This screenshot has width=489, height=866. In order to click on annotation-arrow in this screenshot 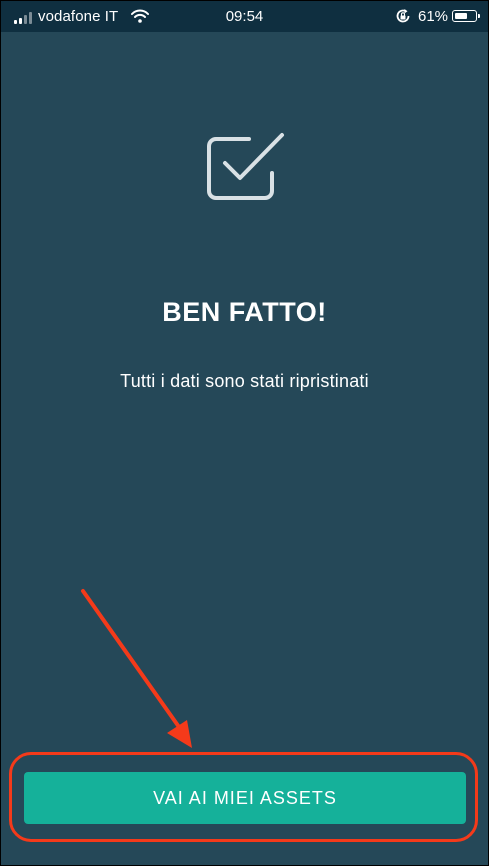, I will do `click(136, 668)`.